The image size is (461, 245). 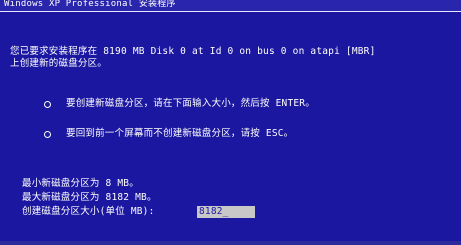 I want to click on option-escape-text: 要回到前一个屏幕而不创建新磁盘分区，请按 ESC。, so click(x=180, y=133).